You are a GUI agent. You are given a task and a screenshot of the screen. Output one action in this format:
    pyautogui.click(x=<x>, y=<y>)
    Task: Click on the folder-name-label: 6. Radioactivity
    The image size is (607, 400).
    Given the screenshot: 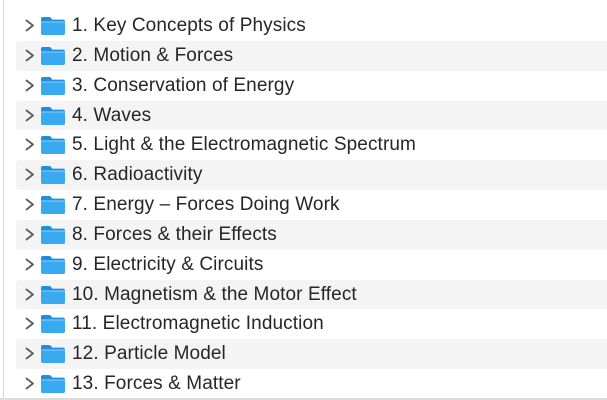 What is the action you would take?
    pyautogui.click(x=137, y=175)
    